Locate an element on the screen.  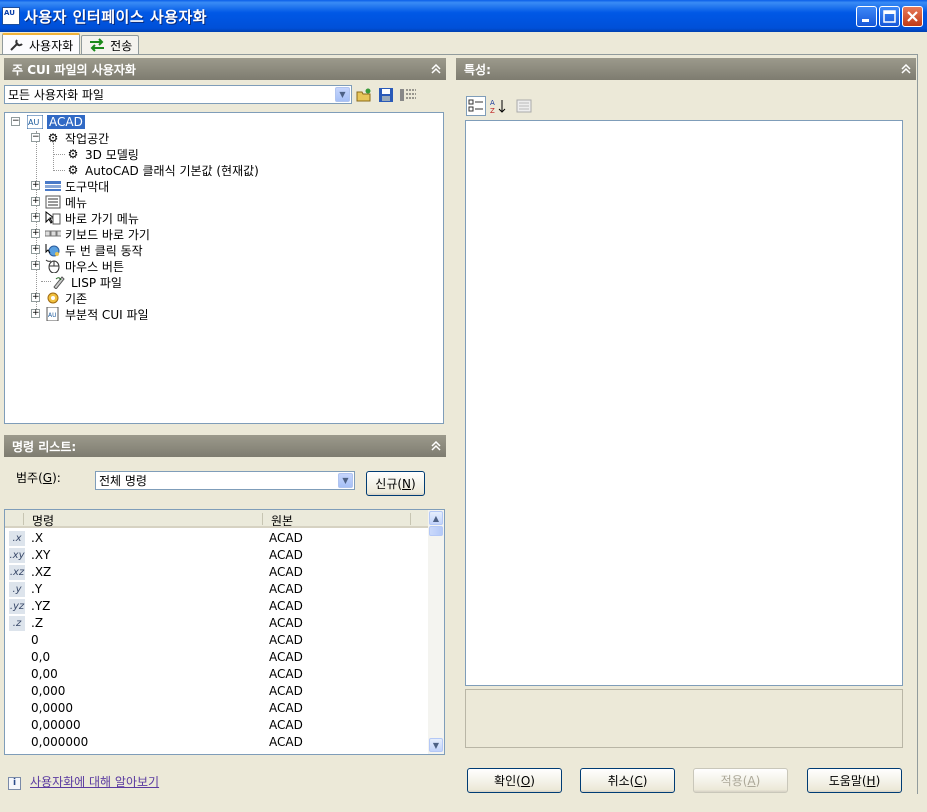
close-icon is located at coordinates (912, 16).